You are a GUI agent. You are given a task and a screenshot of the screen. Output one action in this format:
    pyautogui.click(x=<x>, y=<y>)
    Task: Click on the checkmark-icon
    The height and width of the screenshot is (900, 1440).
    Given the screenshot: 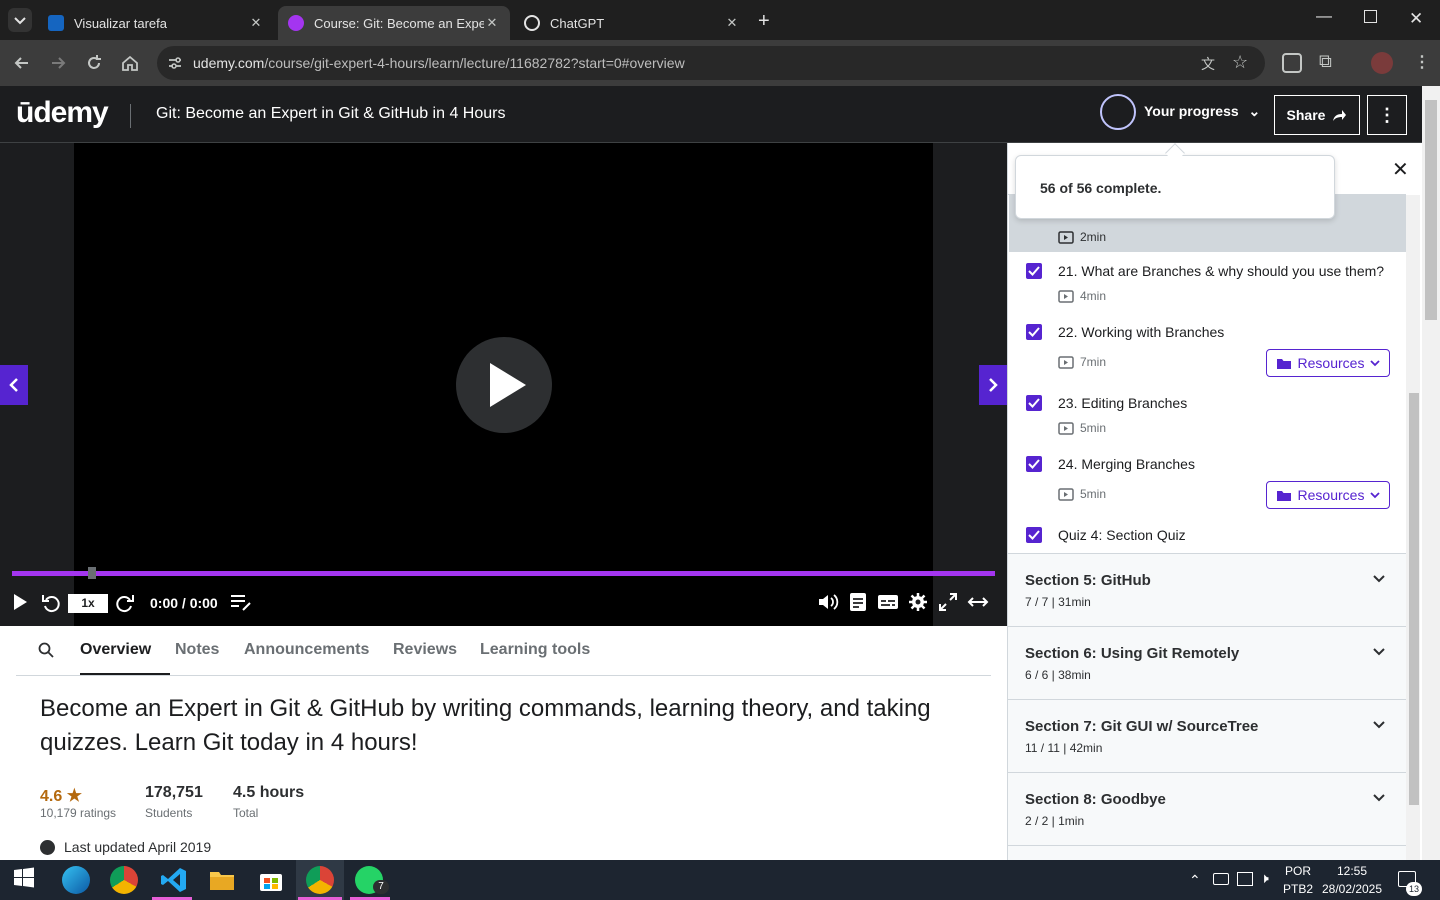 What is the action you would take?
    pyautogui.click(x=1034, y=271)
    